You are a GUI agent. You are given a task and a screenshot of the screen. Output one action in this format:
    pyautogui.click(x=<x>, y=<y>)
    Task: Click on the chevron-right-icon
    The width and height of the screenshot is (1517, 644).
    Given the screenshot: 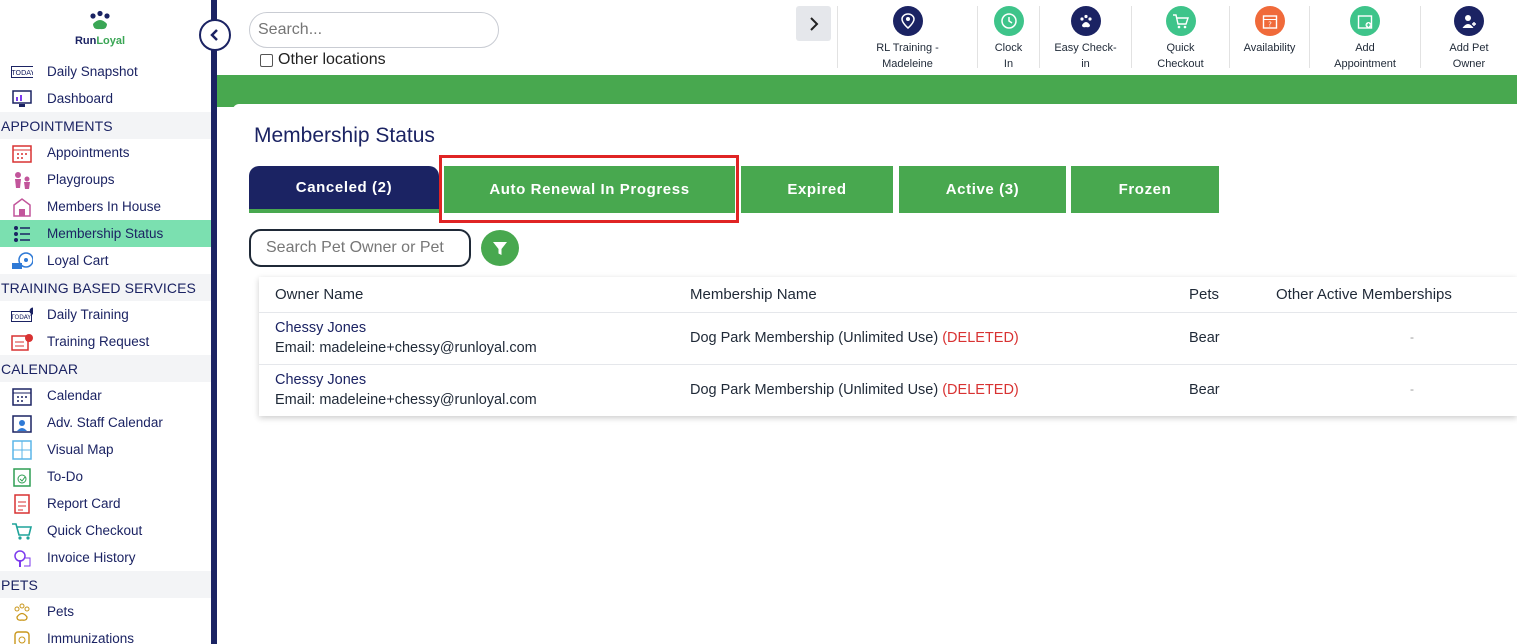 What is the action you would take?
    pyautogui.click(x=813, y=23)
    